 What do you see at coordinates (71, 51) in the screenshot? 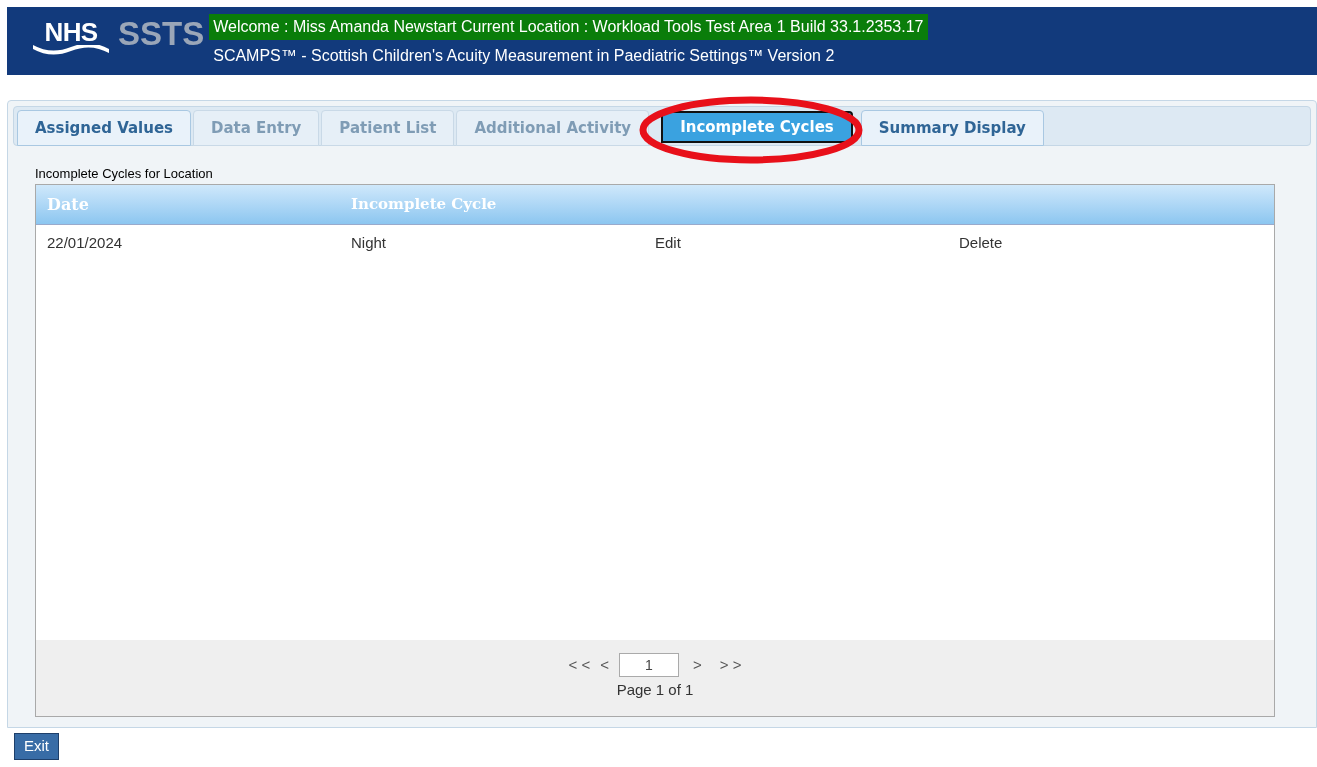
I see `swoosh-icon` at bounding box center [71, 51].